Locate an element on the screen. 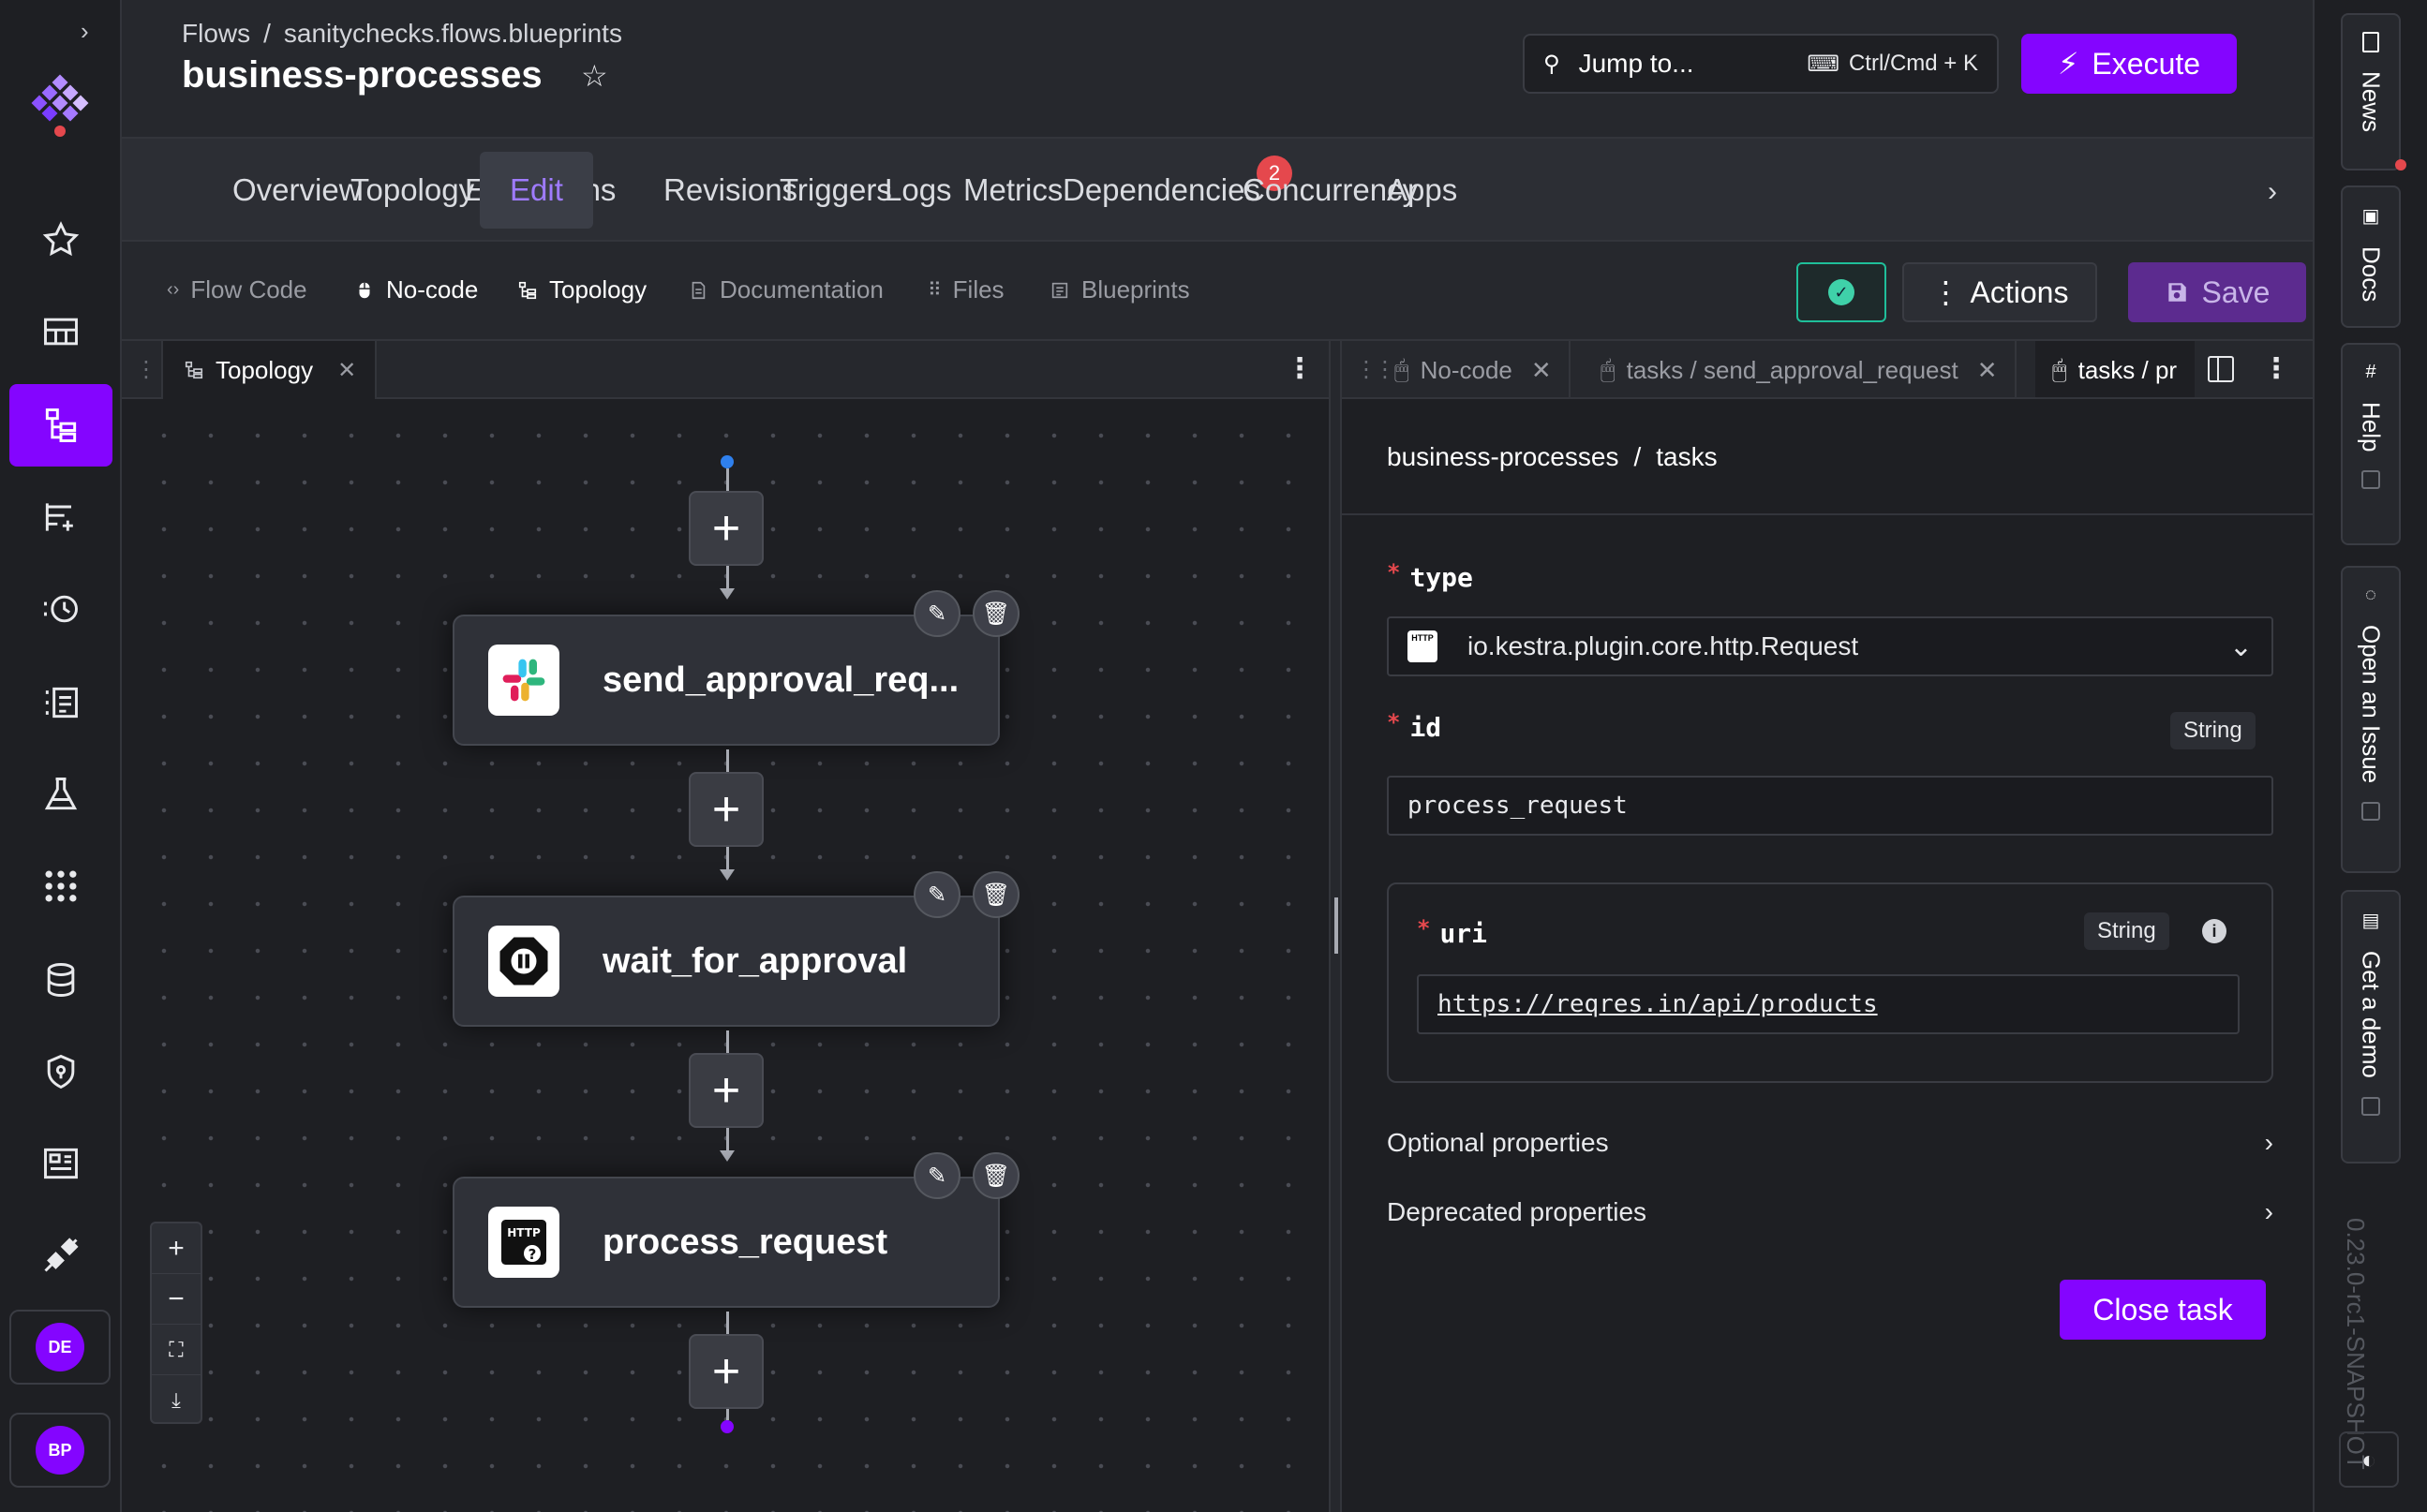 This screenshot has width=2427, height=1512. task-node-process-request: HTTP? process_request is located at coordinates (727, 1242).